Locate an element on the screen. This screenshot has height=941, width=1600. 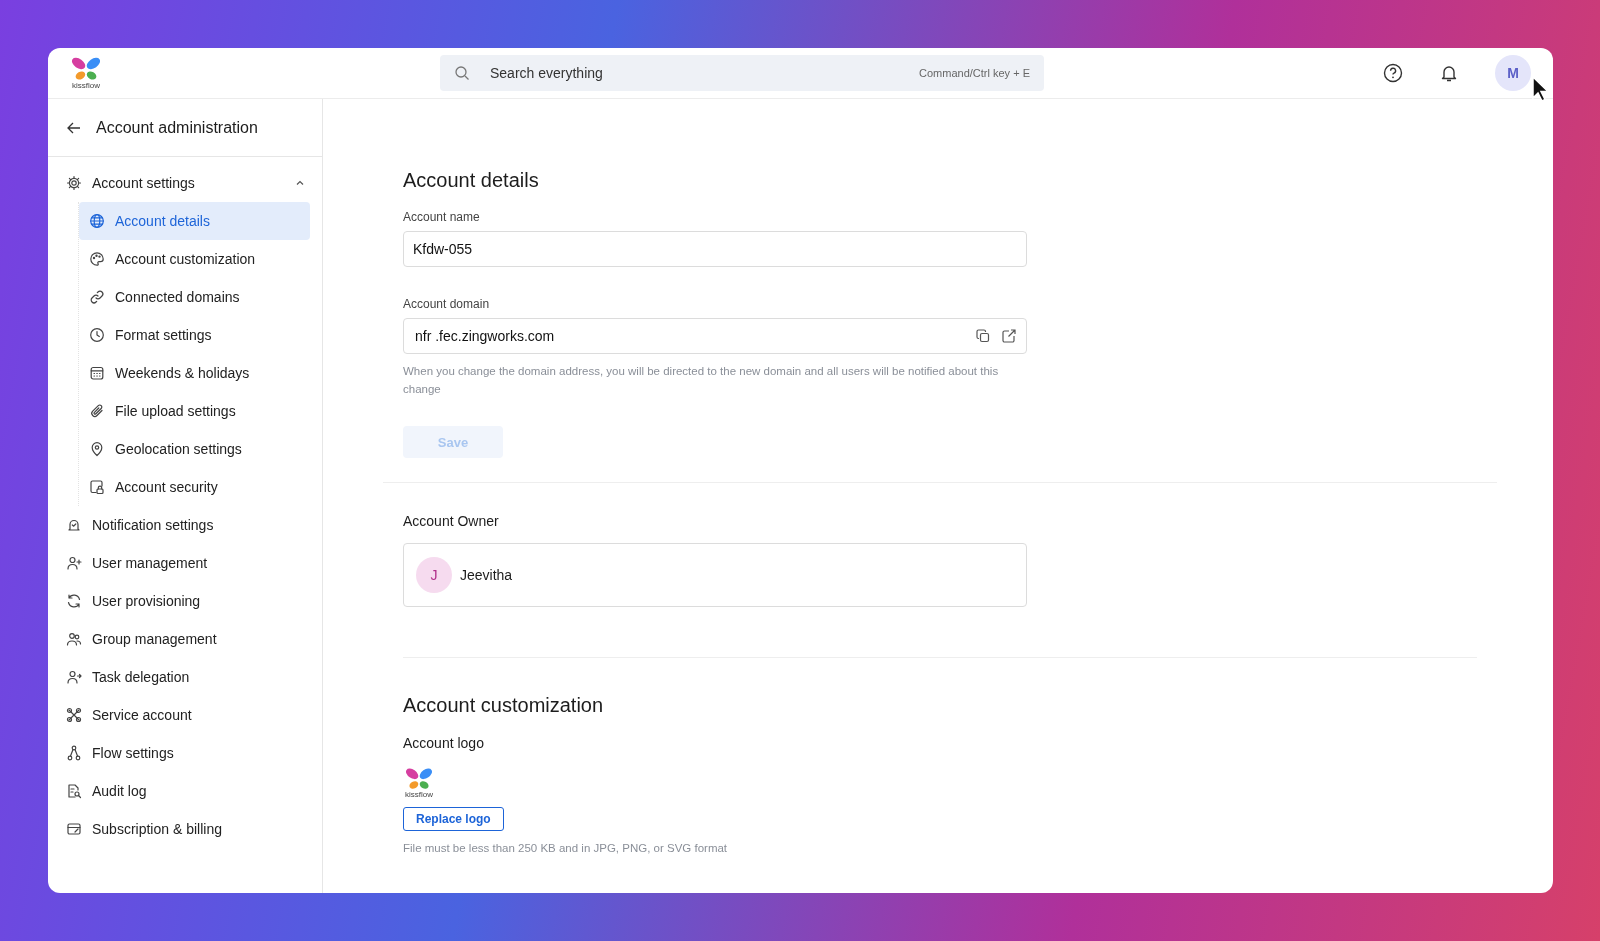
account-domain-field: nfr .fec.zingworks.com is located at coordinates (715, 336).